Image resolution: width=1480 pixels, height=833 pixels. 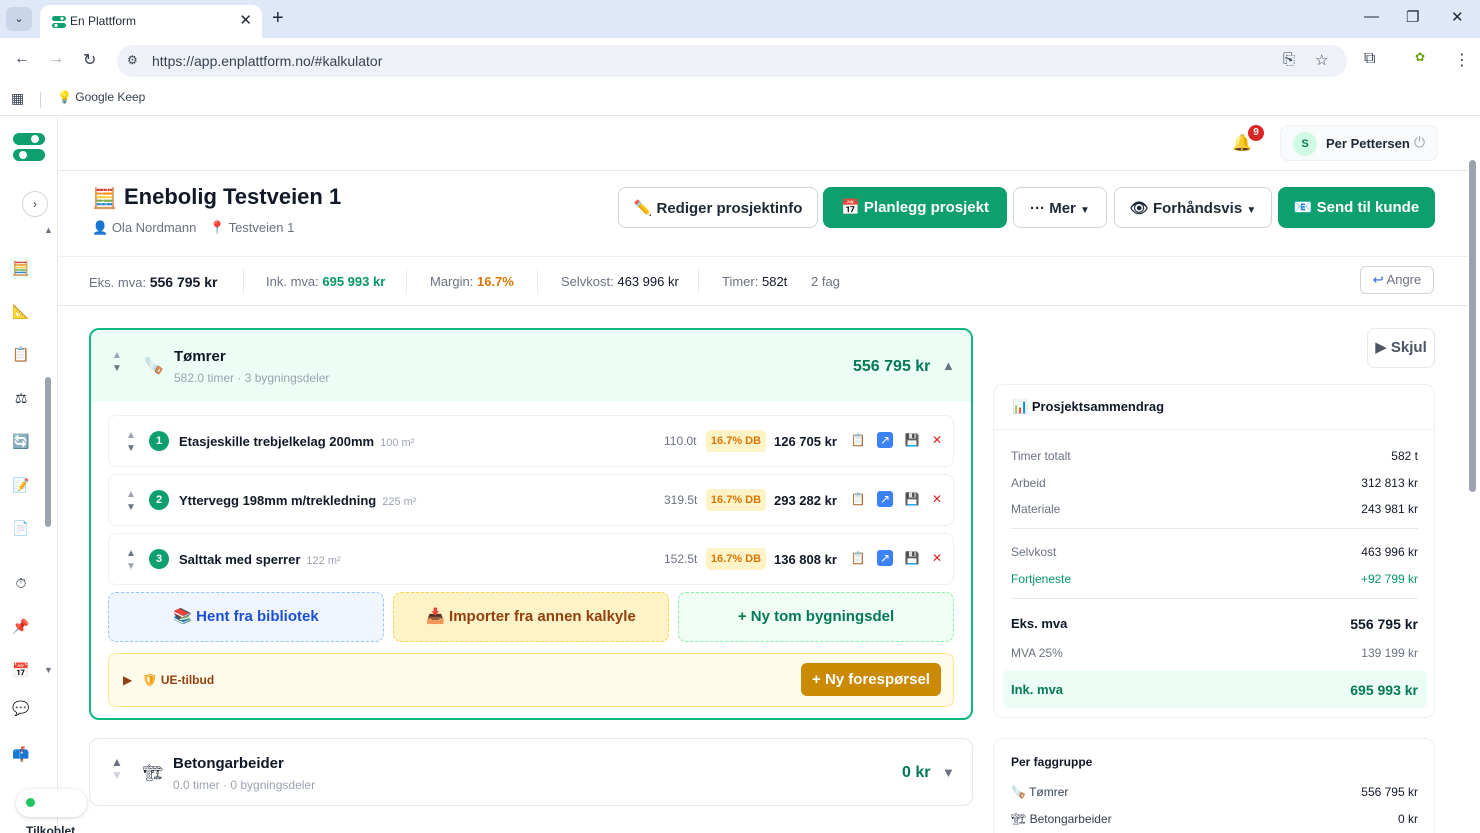 What do you see at coordinates (1060, 207) in the screenshot?
I see `more-menu-button: ··· Mer ▼` at bounding box center [1060, 207].